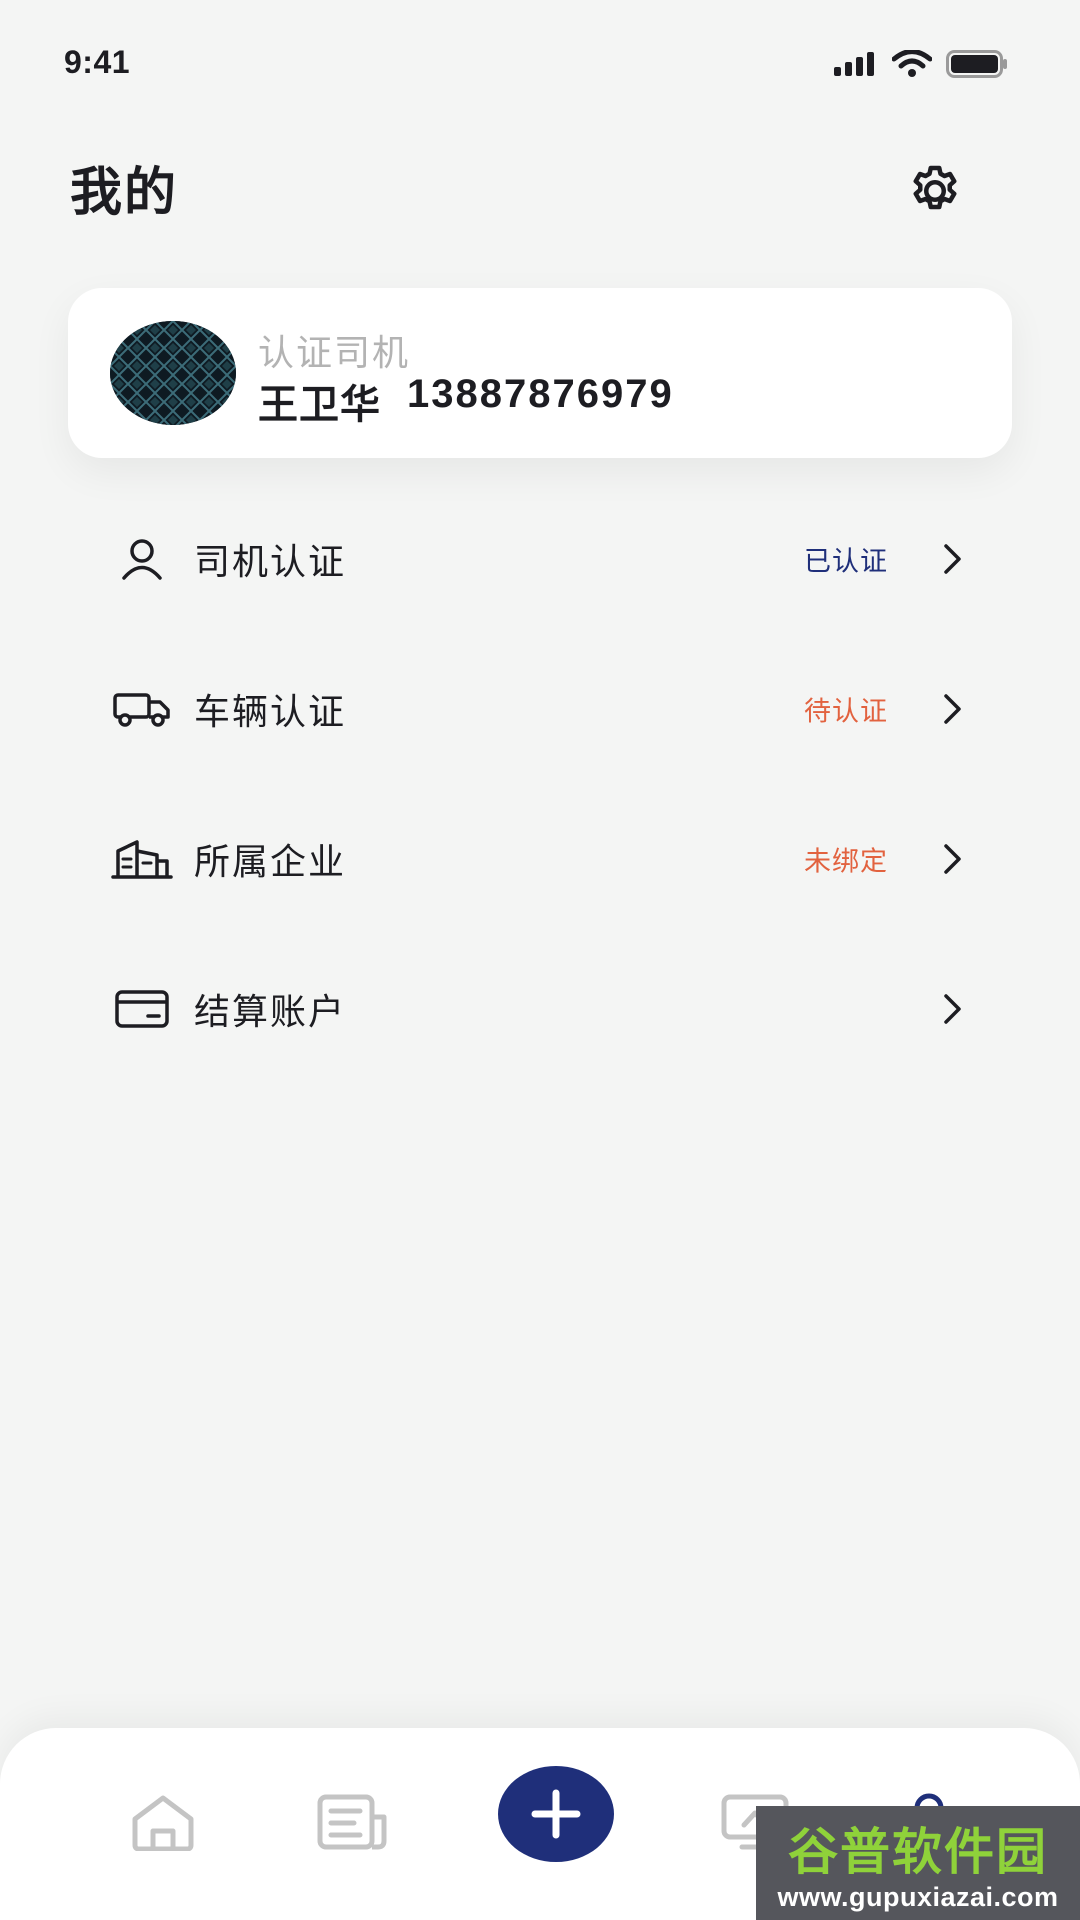 Image resolution: width=1080 pixels, height=1920 pixels. I want to click on settings-button, so click(935, 191).